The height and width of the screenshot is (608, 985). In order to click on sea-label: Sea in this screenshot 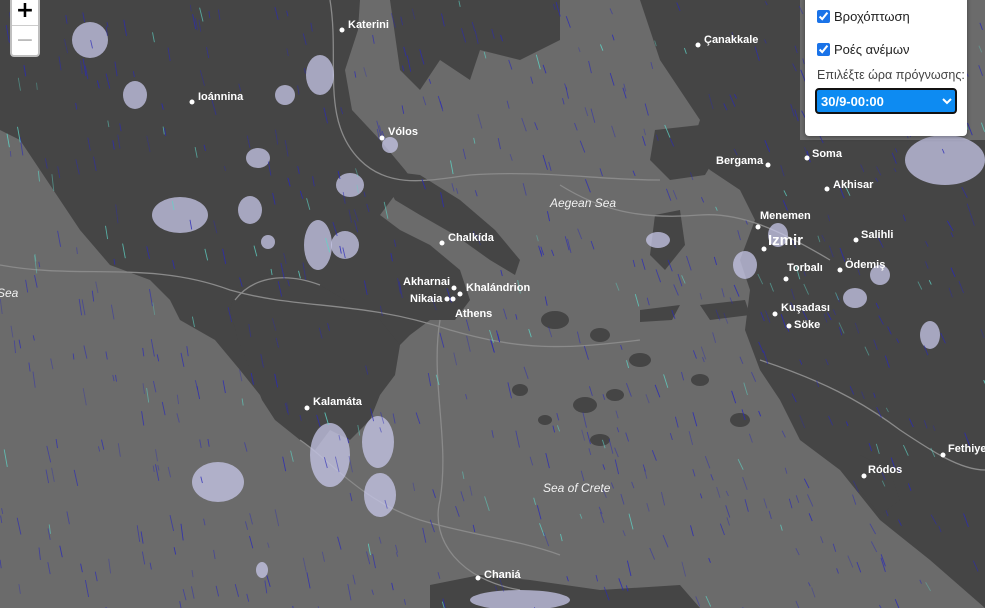, I will do `click(9, 293)`.